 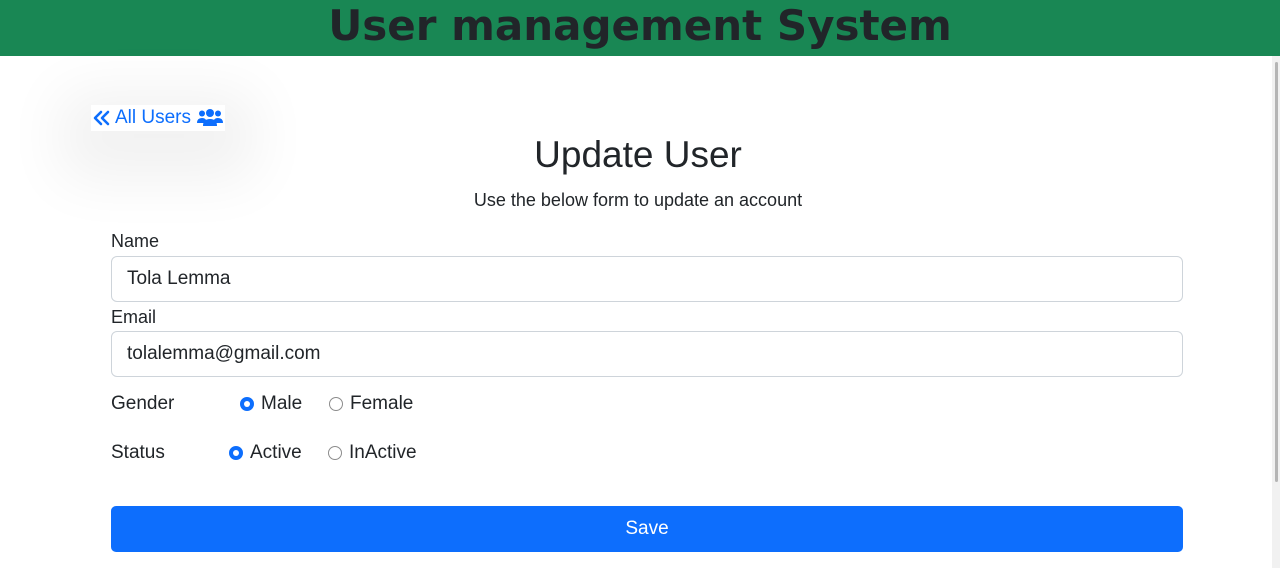 What do you see at coordinates (638, 154) in the screenshot?
I see `form-title: Update User` at bounding box center [638, 154].